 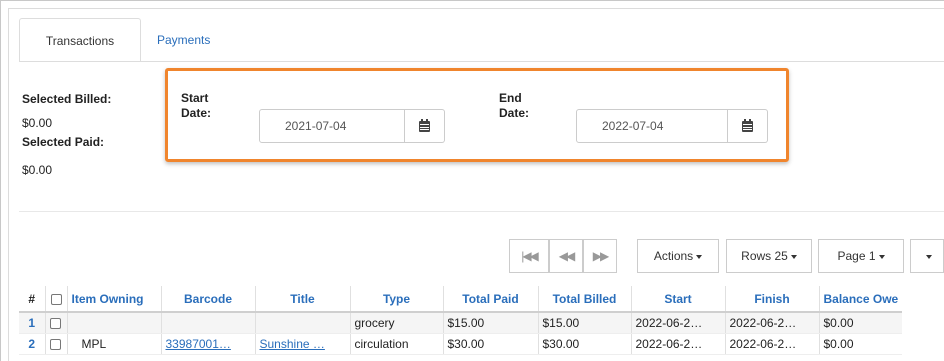 I want to click on previous-page-icon: ◀◀, so click(x=567, y=256).